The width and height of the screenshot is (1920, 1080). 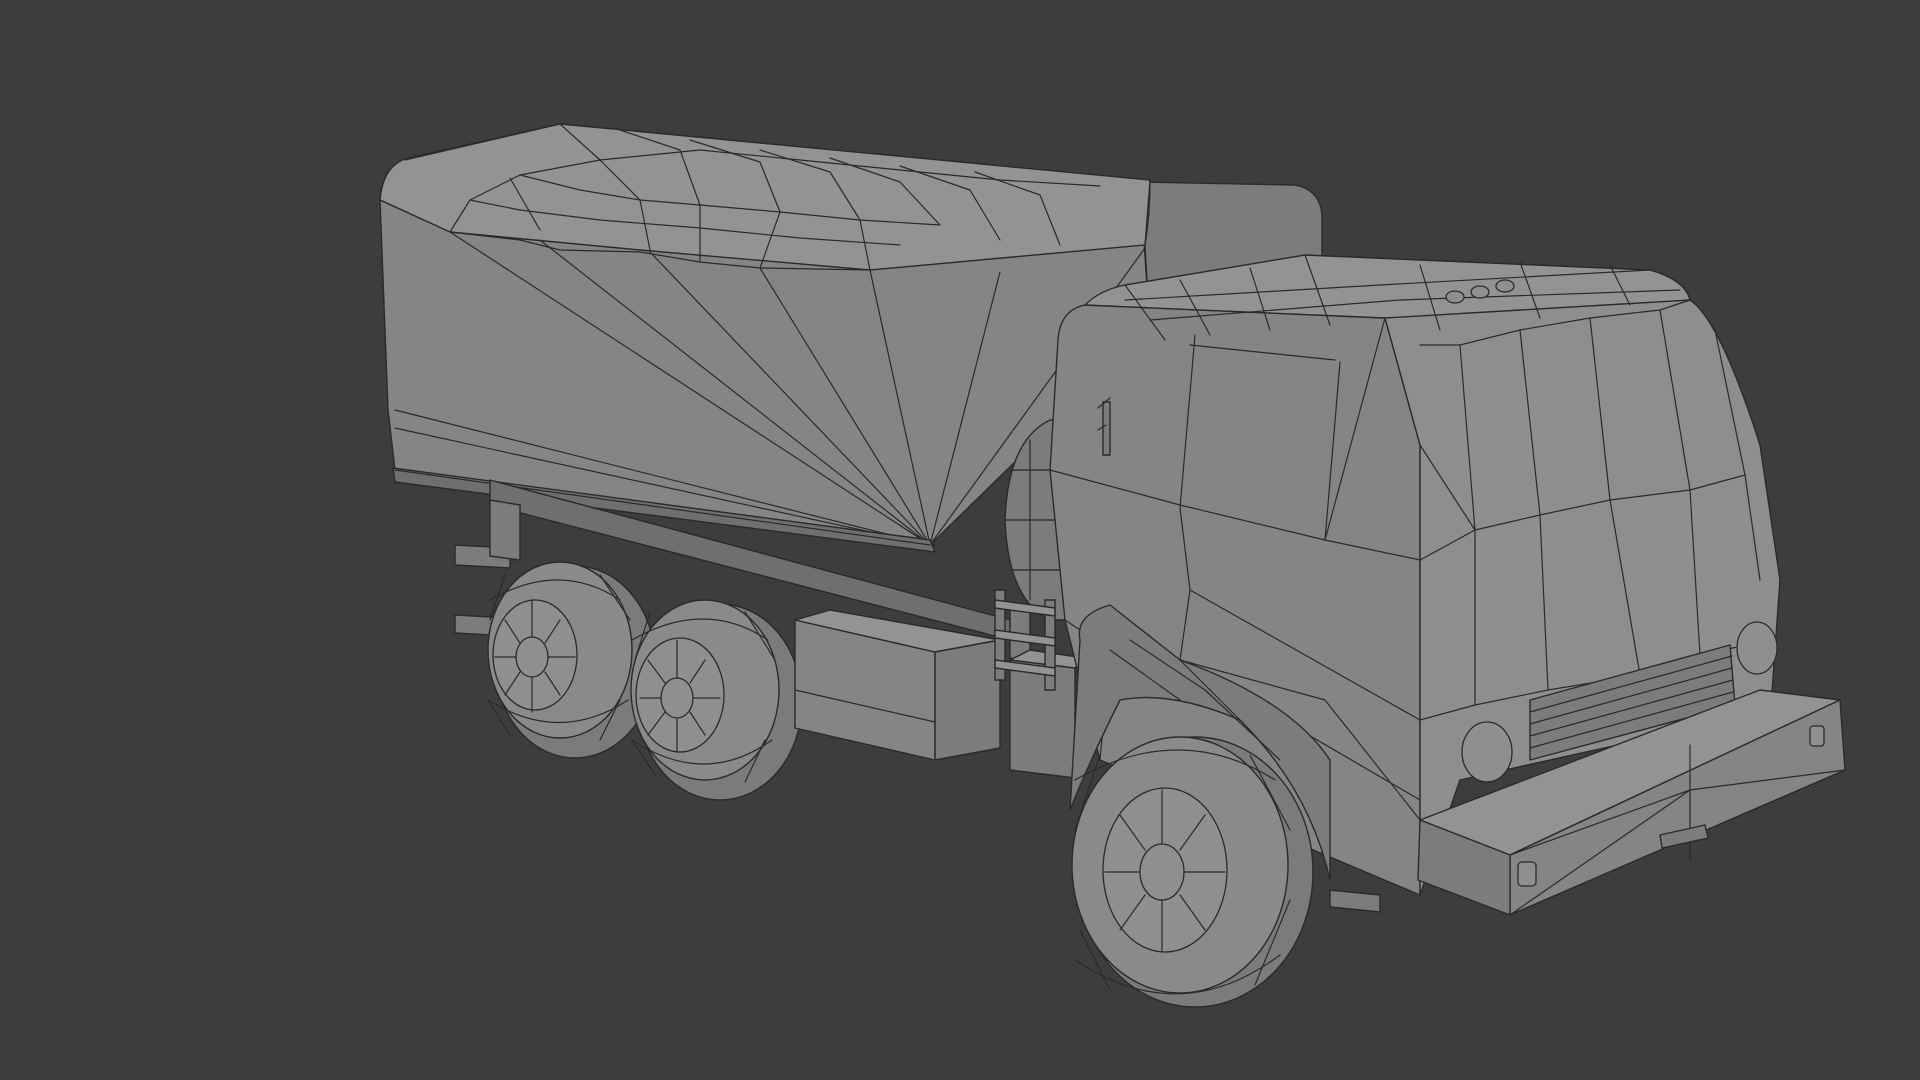 I want to click on headlight-right, so click(x=1757, y=648).